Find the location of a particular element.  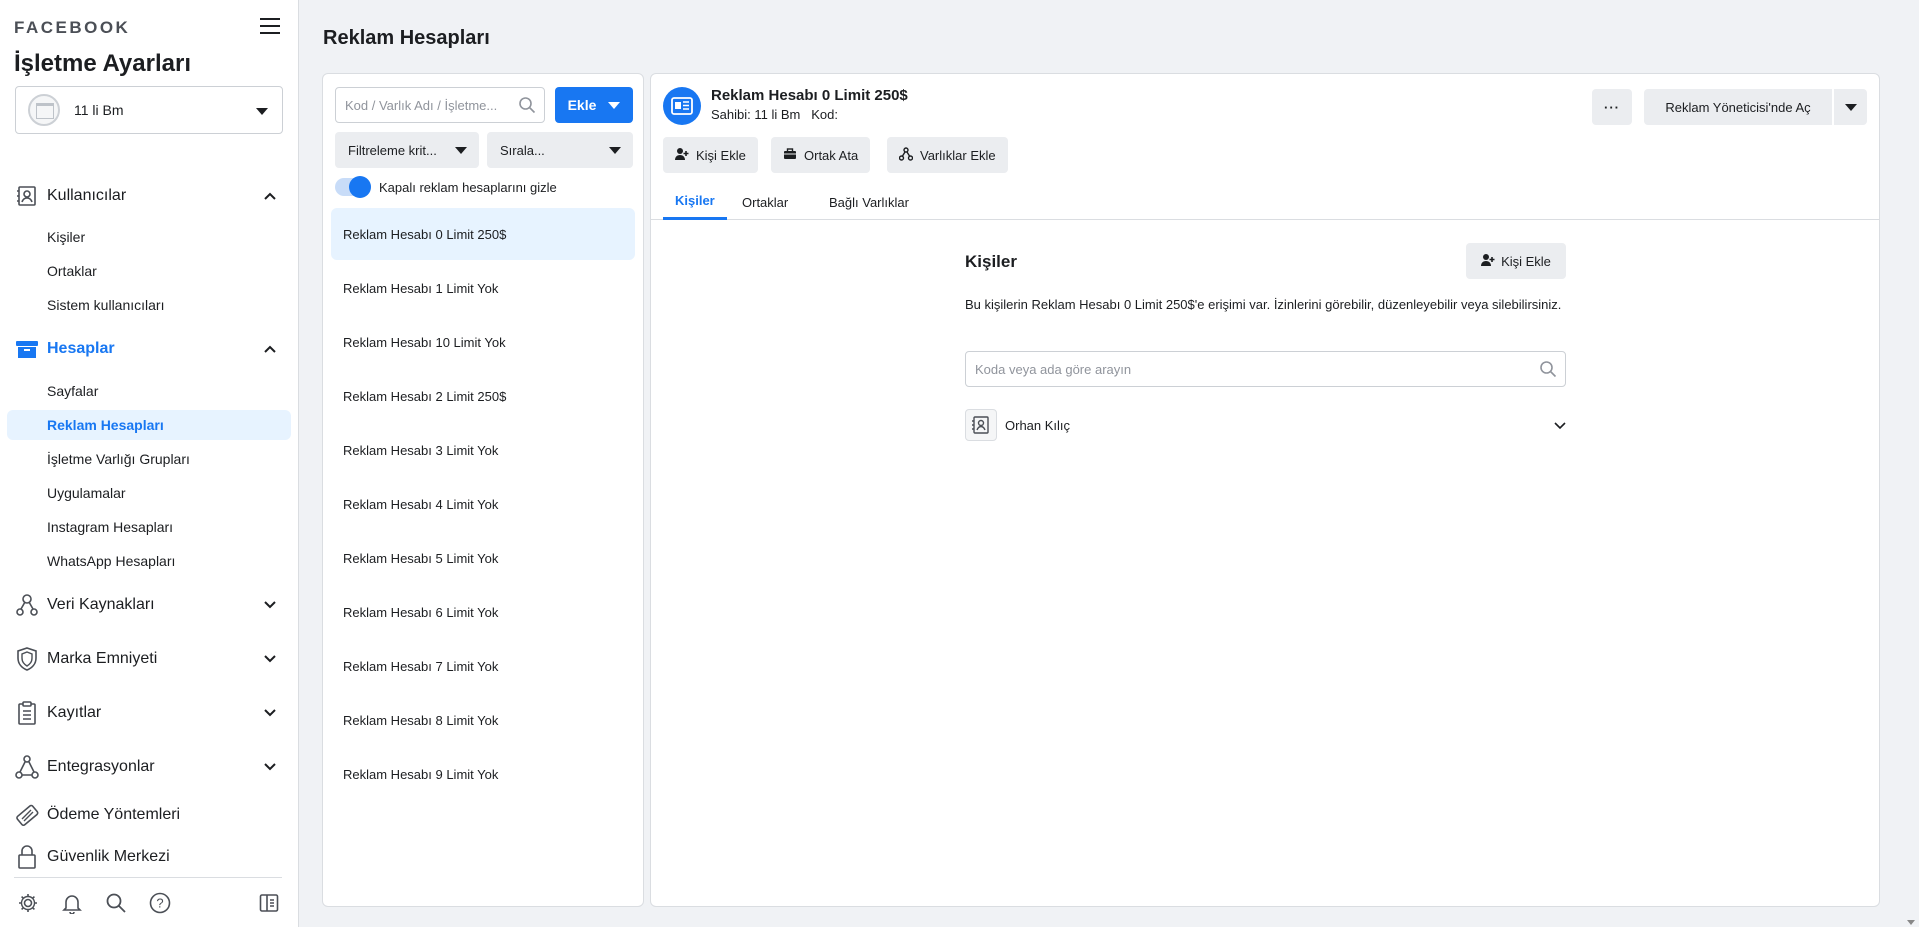

ad-account-item: Reklam Hesabı 6 Limit Yok is located at coordinates (483, 612).